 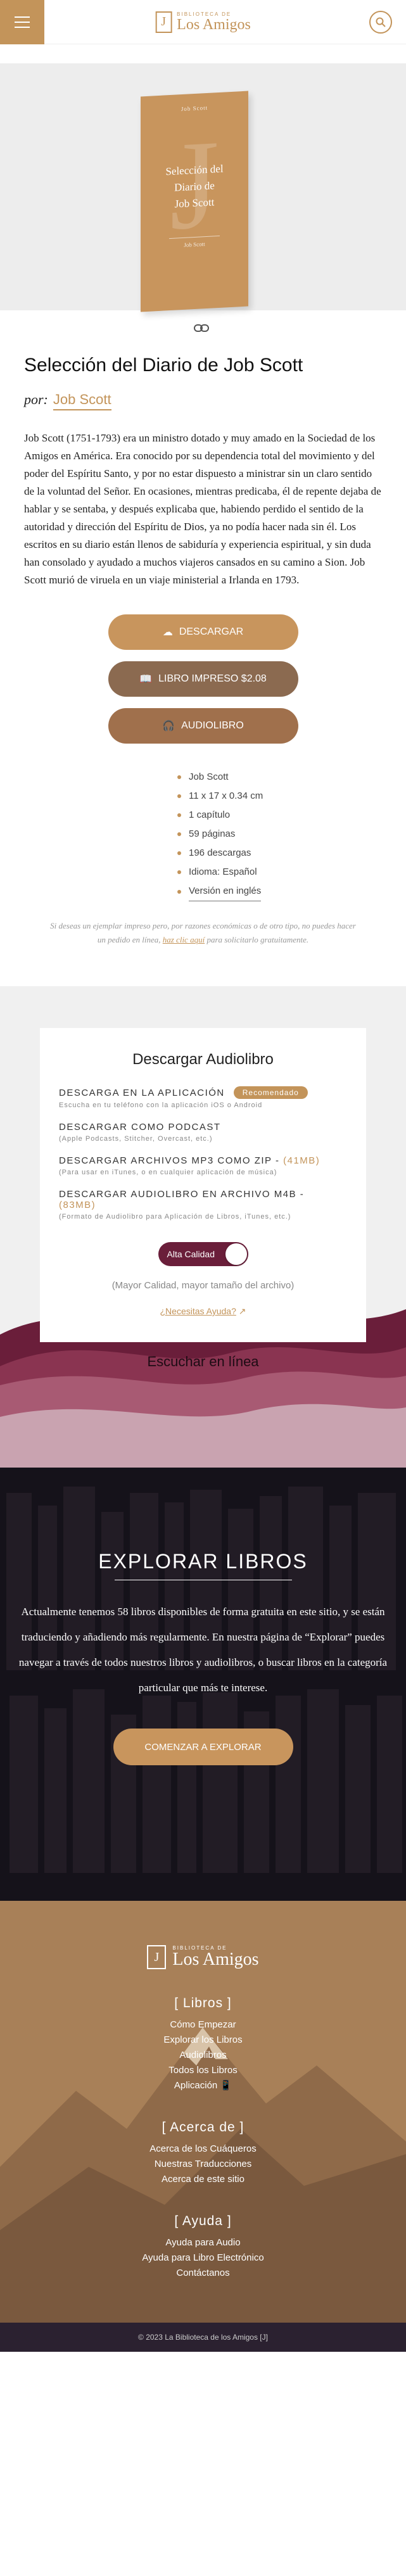 What do you see at coordinates (270, 1092) in the screenshot?
I see `recommended-badge: Recomendado` at bounding box center [270, 1092].